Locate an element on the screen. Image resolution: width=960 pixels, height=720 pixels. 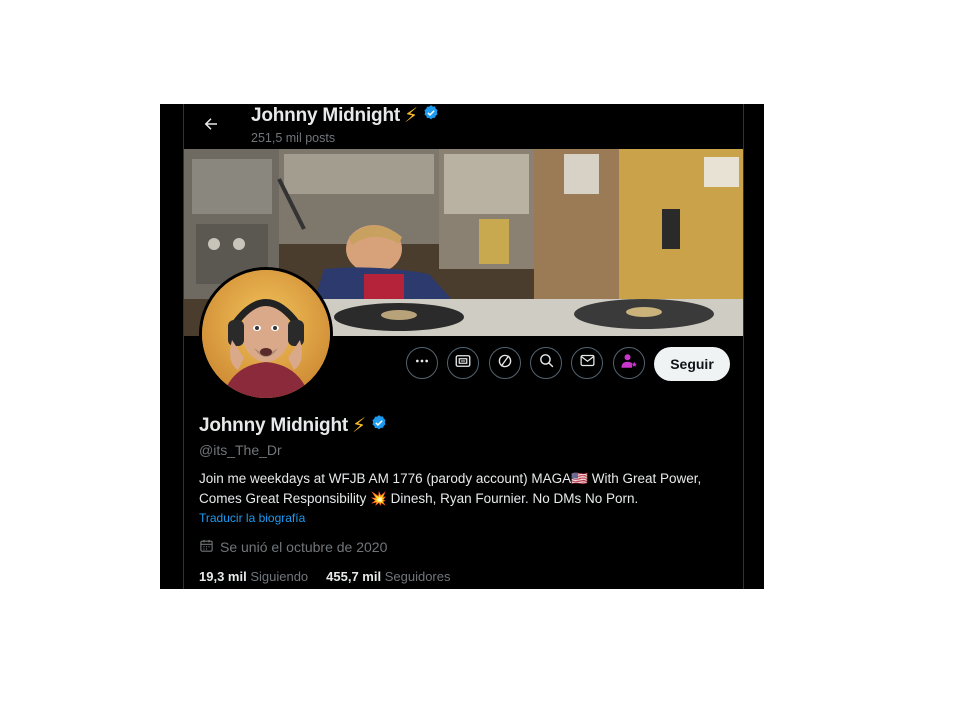
follow-button: Seguir is located at coordinates (692, 364).